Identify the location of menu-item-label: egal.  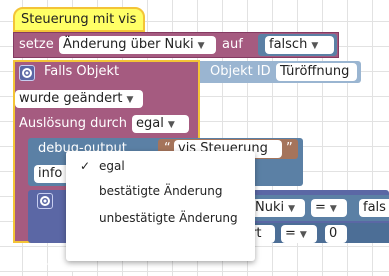
(112, 166).